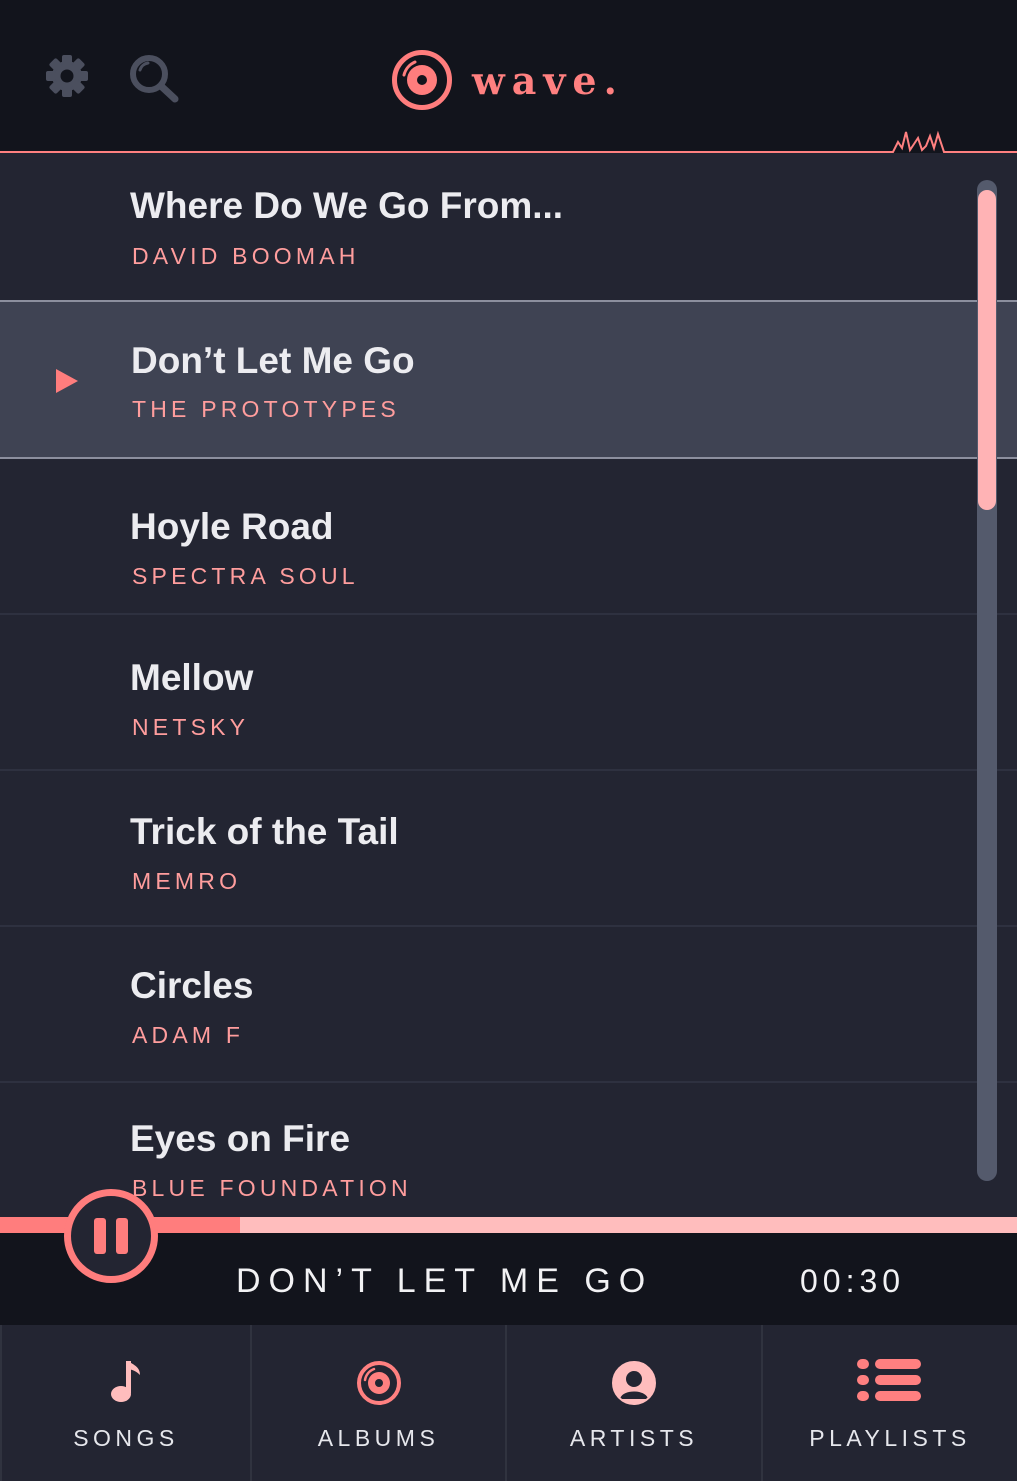 This screenshot has width=1017, height=1481. I want to click on pause-button, so click(111, 1236).